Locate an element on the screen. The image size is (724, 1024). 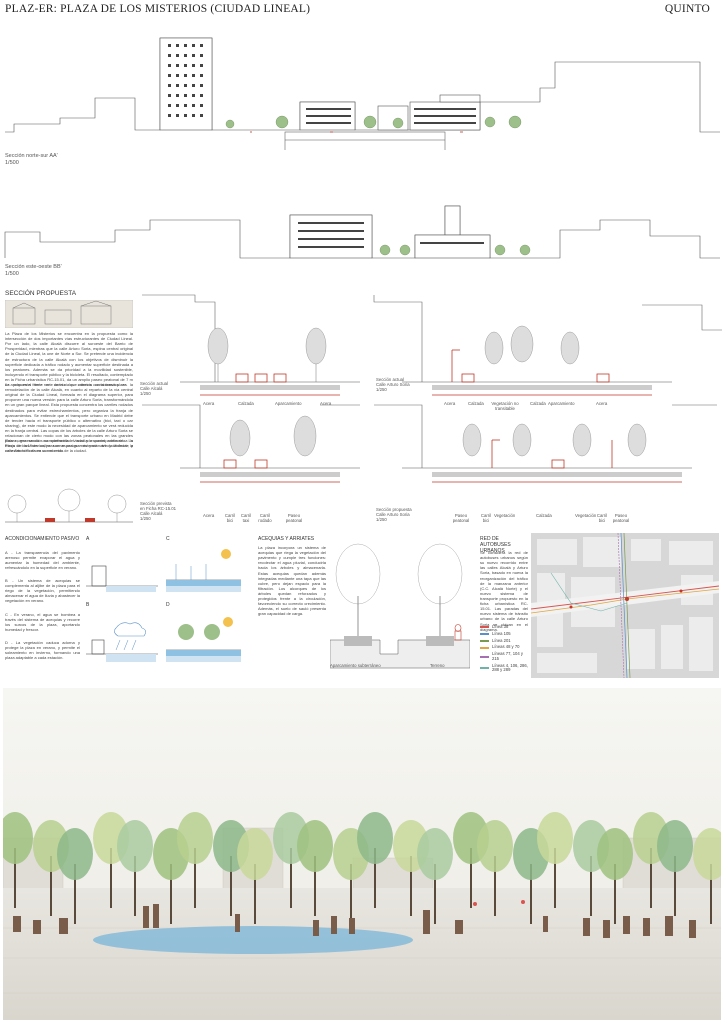
legend-item: Líneas 4, 106, 286, 288 y 289 is located at coordinates (505, 667).